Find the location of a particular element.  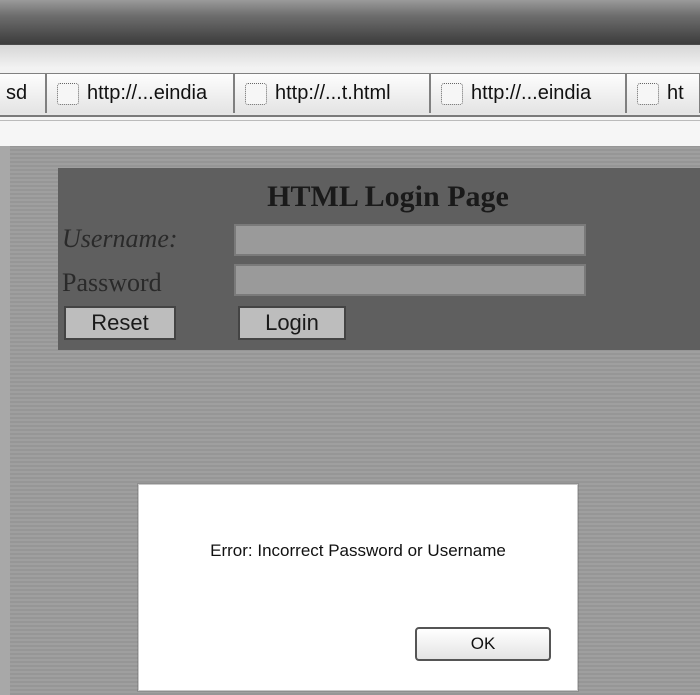

username-input is located at coordinates (410, 240).